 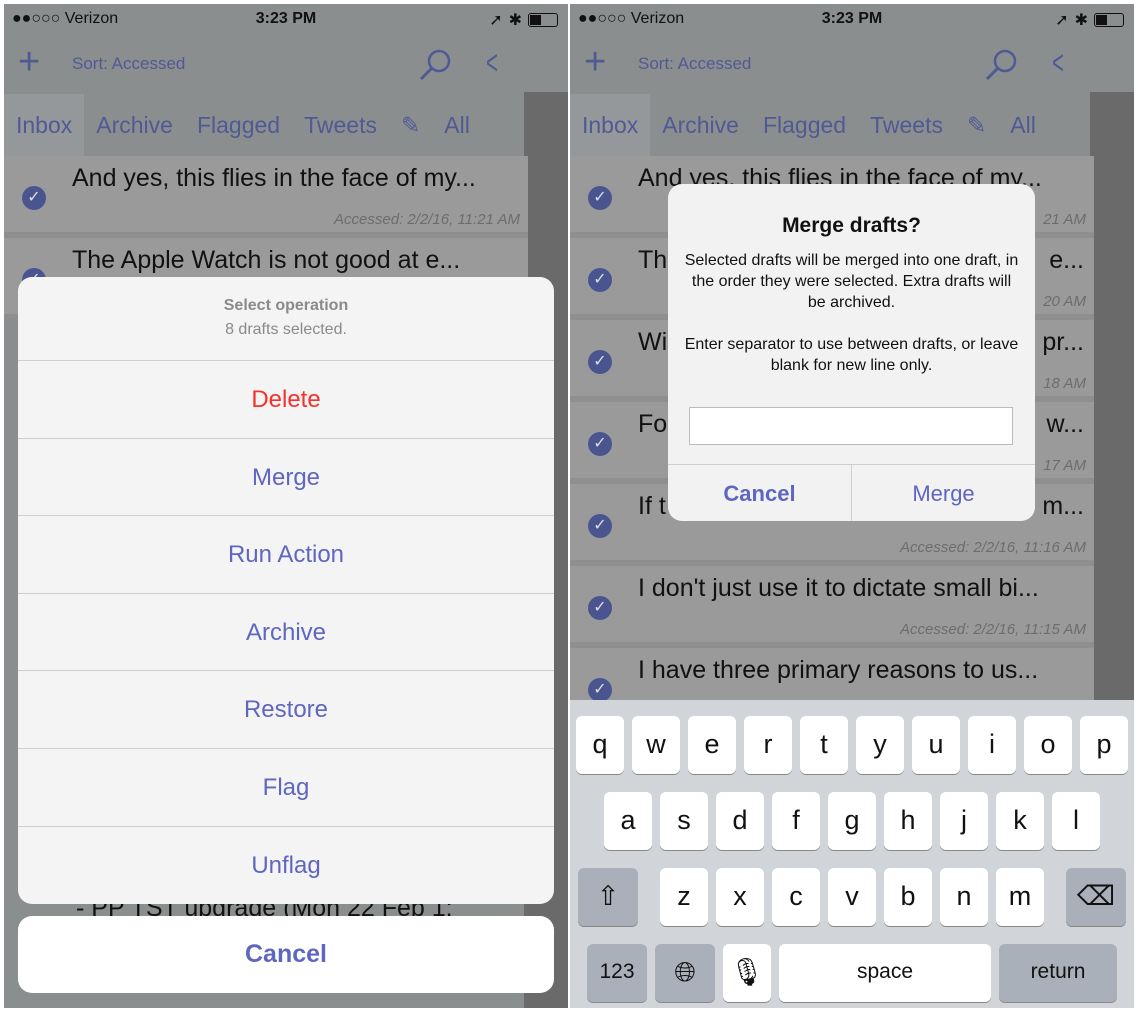 I want to click on key-o: o, so click(x=1048, y=745).